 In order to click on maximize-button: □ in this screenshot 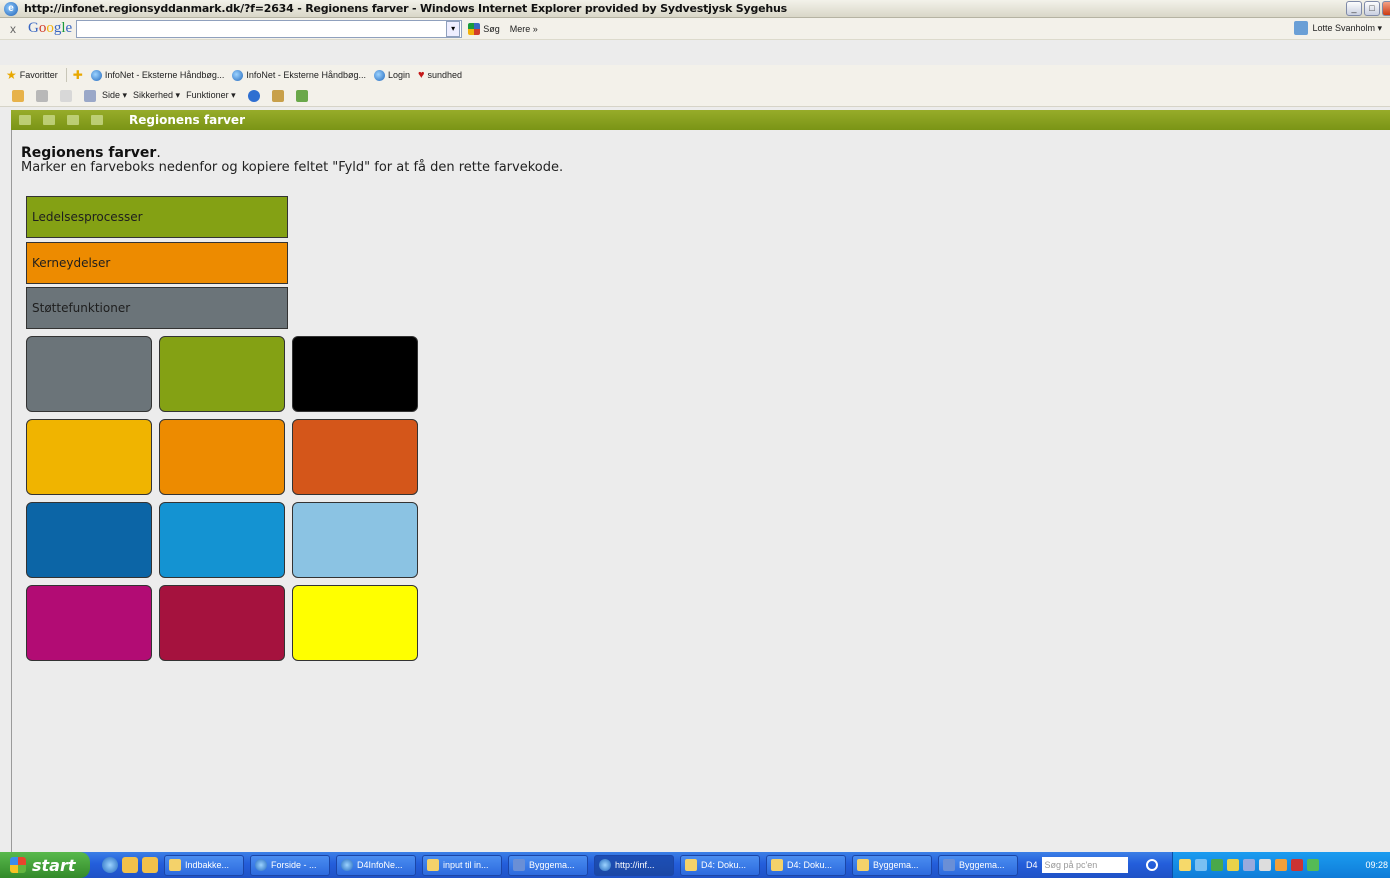, I will do `click(1372, 8)`.